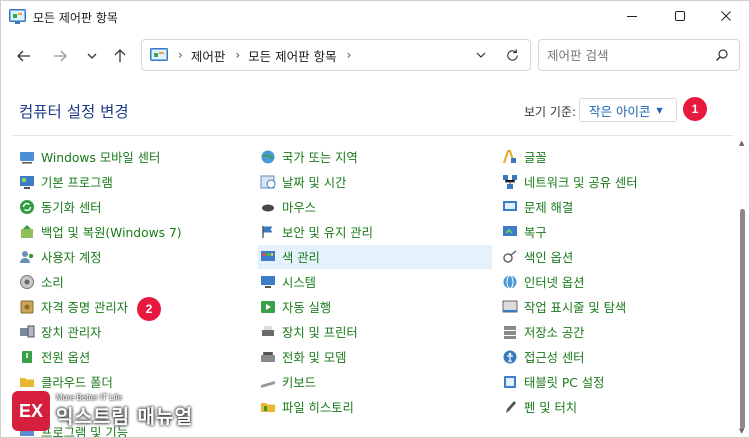 The height and width of the screenshot is (438, 750). I want to click on maximize-icon, so click(680, 16).